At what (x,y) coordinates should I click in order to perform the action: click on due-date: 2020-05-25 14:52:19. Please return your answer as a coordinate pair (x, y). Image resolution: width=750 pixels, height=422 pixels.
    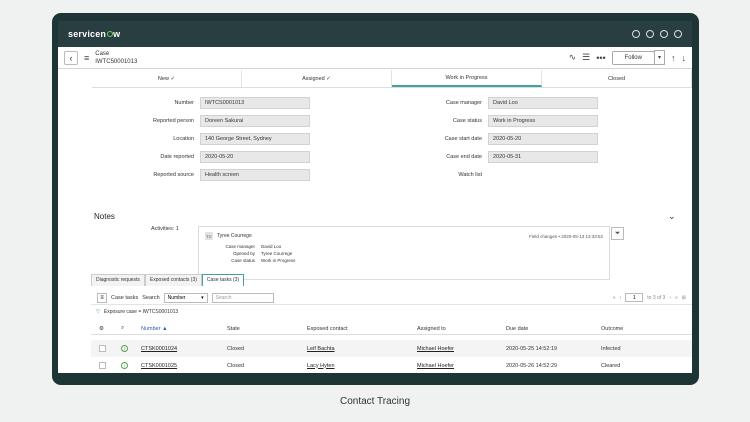
    Looking at the image, I should click on (532, 348).